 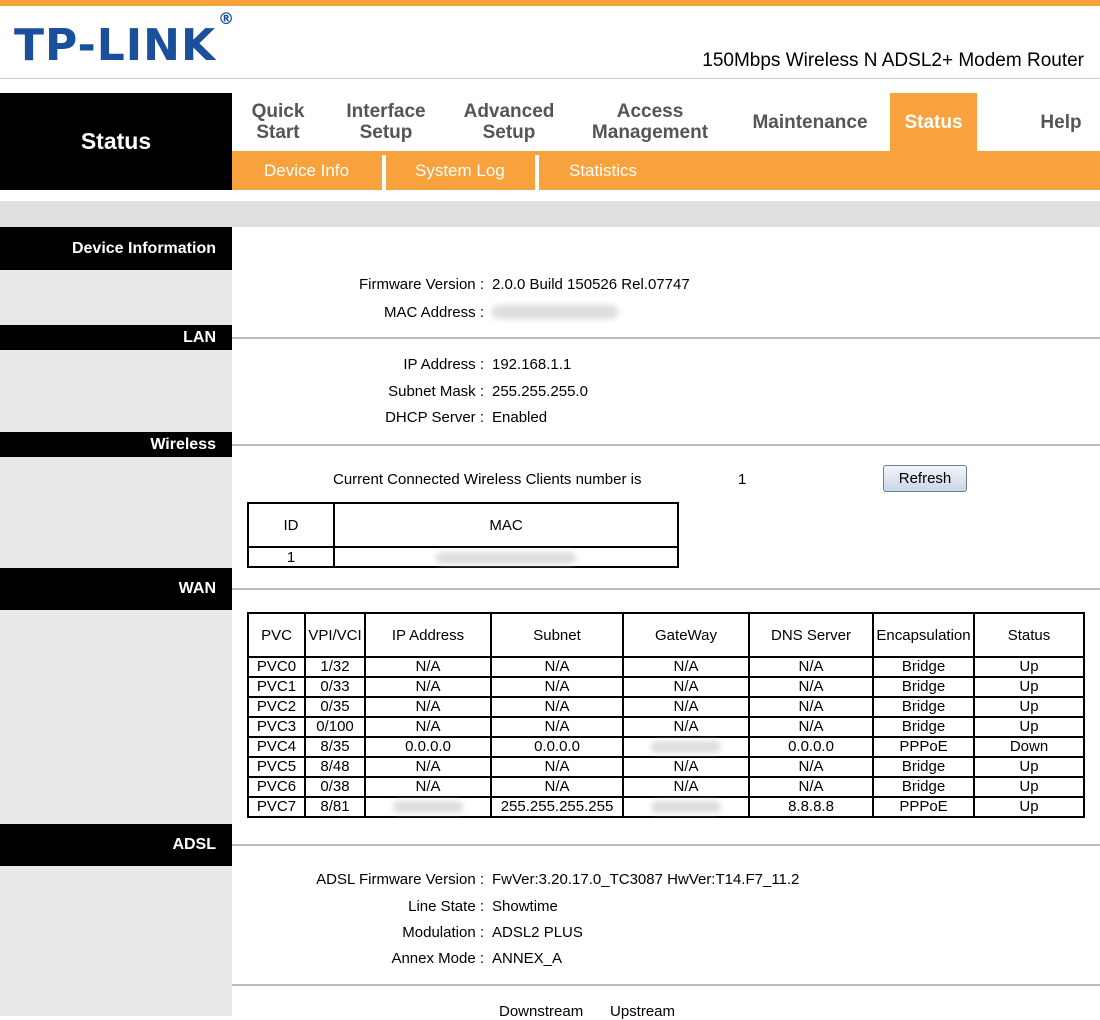 I want to click on cell-dns-server: 0.0.0.0, so click(x=811, y=747).